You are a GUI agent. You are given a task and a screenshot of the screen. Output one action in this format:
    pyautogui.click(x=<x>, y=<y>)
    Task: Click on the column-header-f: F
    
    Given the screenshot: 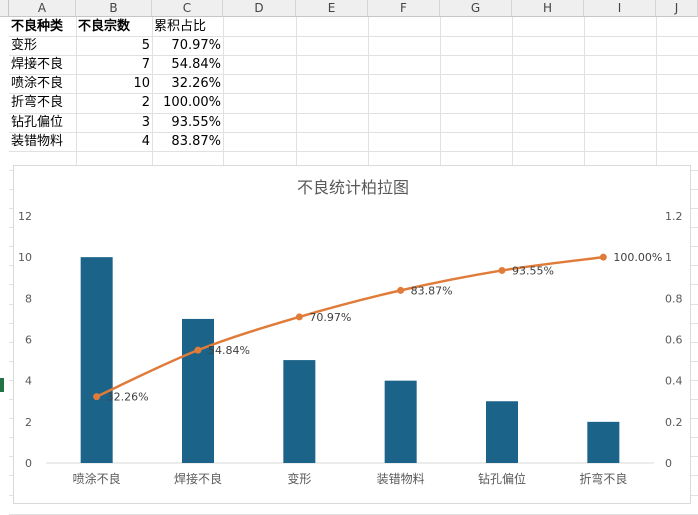 What is the action you would take?
    pyautogui.click(x=404, y=8)
    